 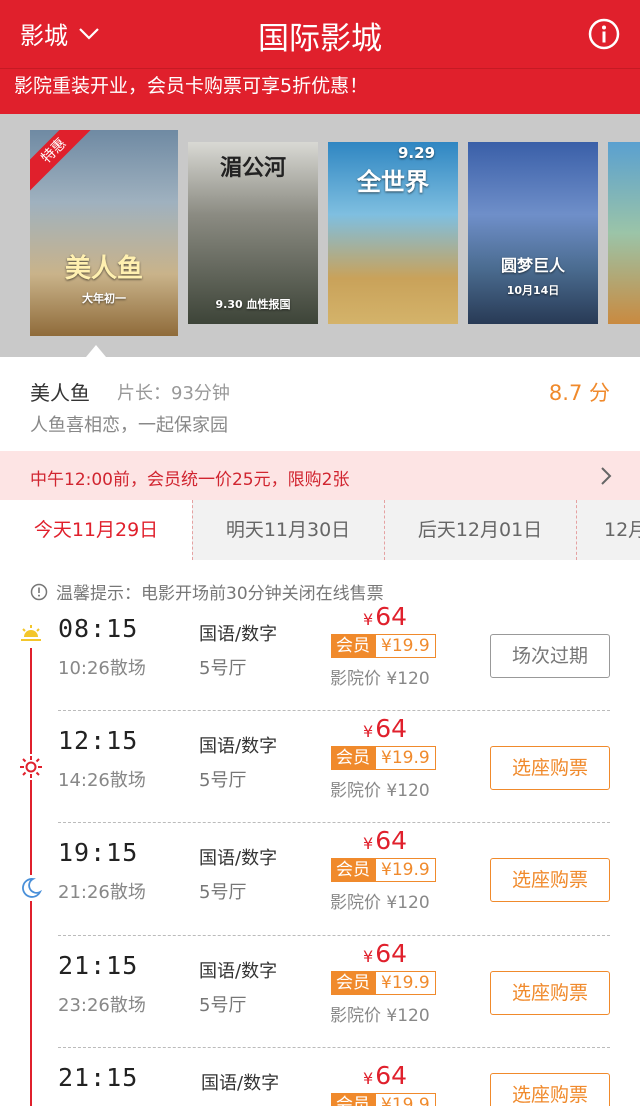 What do you see at coordinates (173, 393) in the screenshot?
I see `film-length: 片长：93分钟` at bounding box center [173, 393].